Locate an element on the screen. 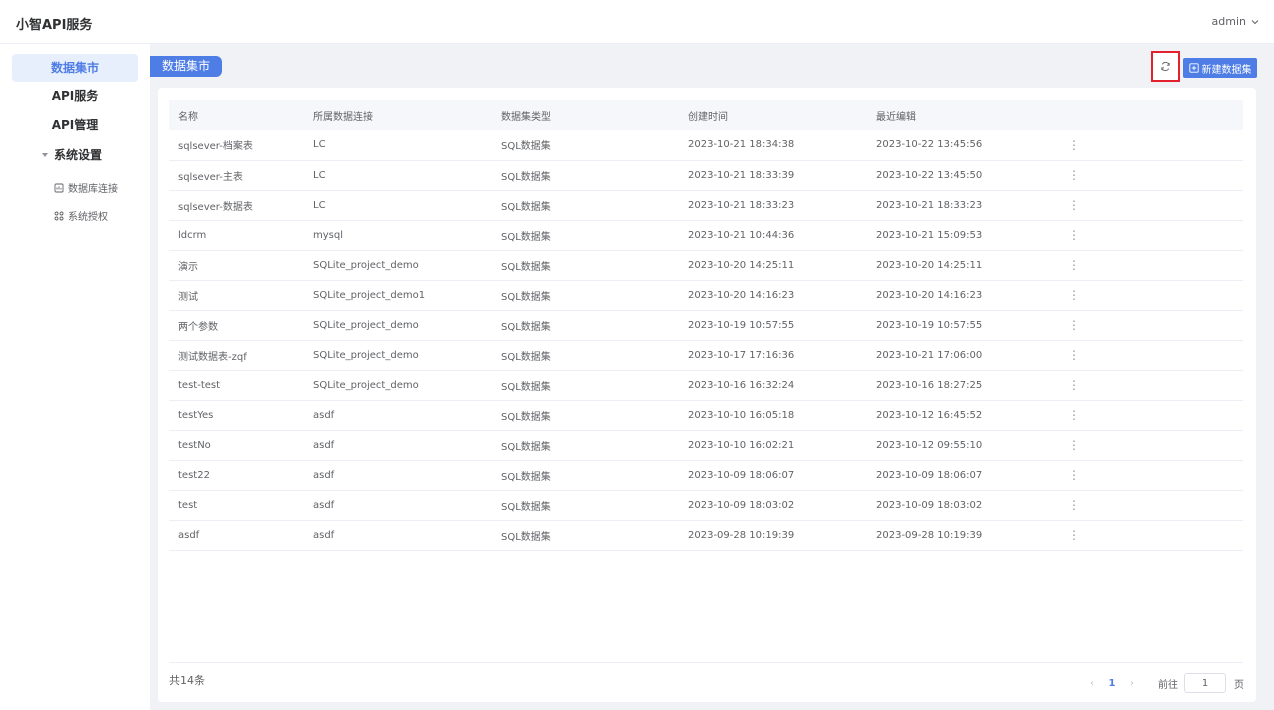  cell-name: test is located at coordinates (188, 505).